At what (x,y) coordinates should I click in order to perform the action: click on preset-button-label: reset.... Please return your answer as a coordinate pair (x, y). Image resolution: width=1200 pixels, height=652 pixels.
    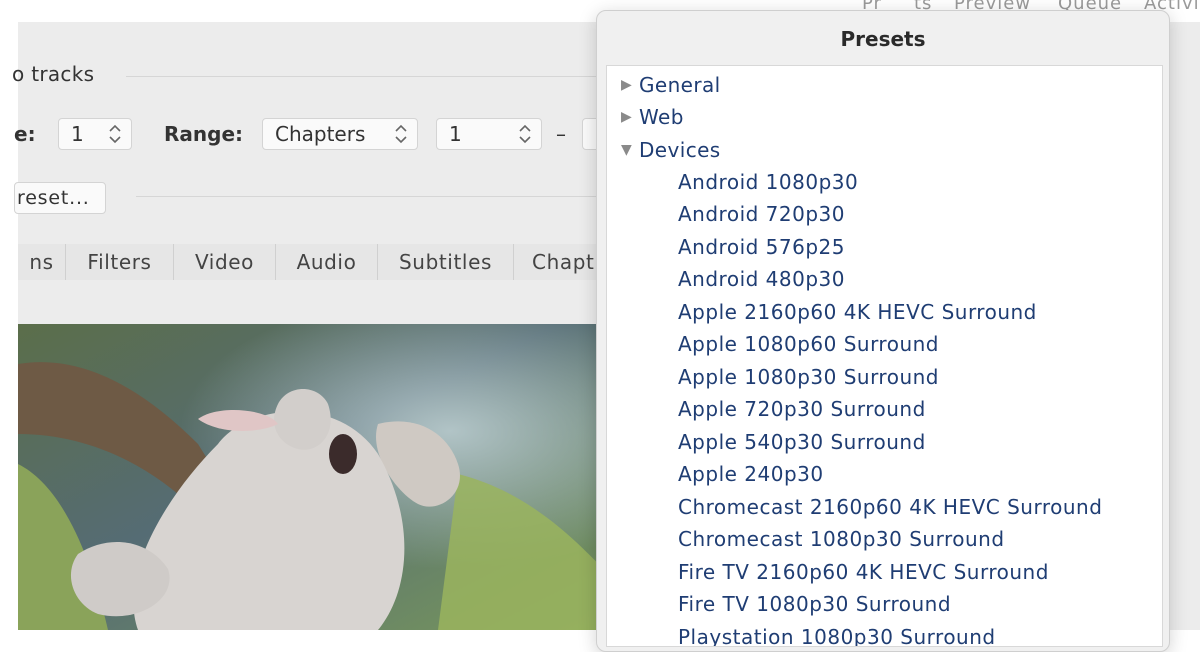
    Looking at the image, I should click on (53, 198).